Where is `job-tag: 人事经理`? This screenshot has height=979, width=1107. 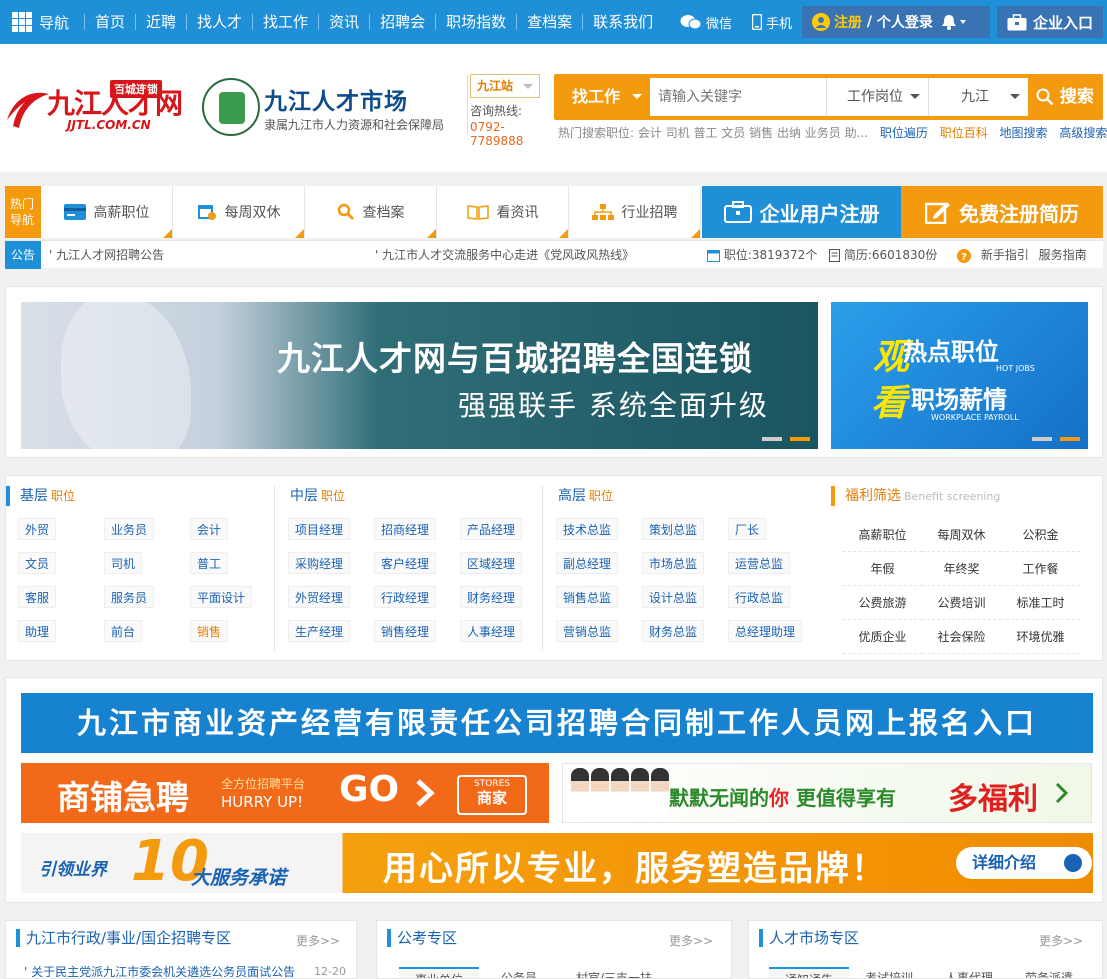
job-tag: 人事经理 is located at coordinates (491, 631).